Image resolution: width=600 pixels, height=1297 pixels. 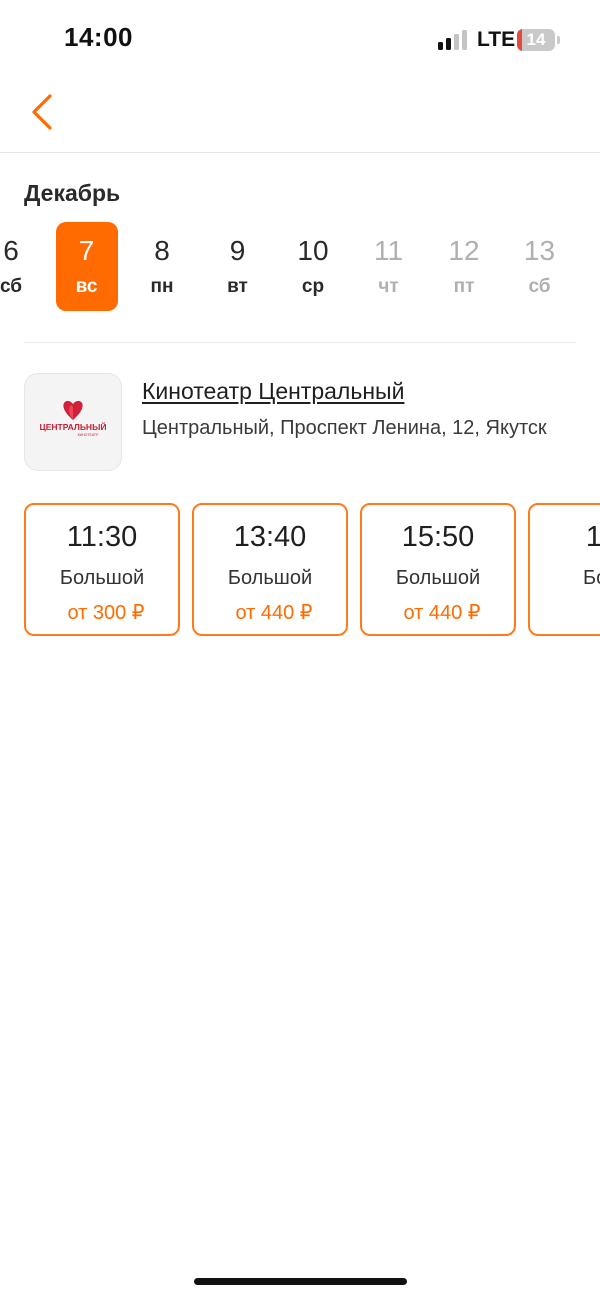 What do you see at coordinates (98, 37) in the screenshot?
I see `status-time: 14:00` at bounding box center [98, 37].